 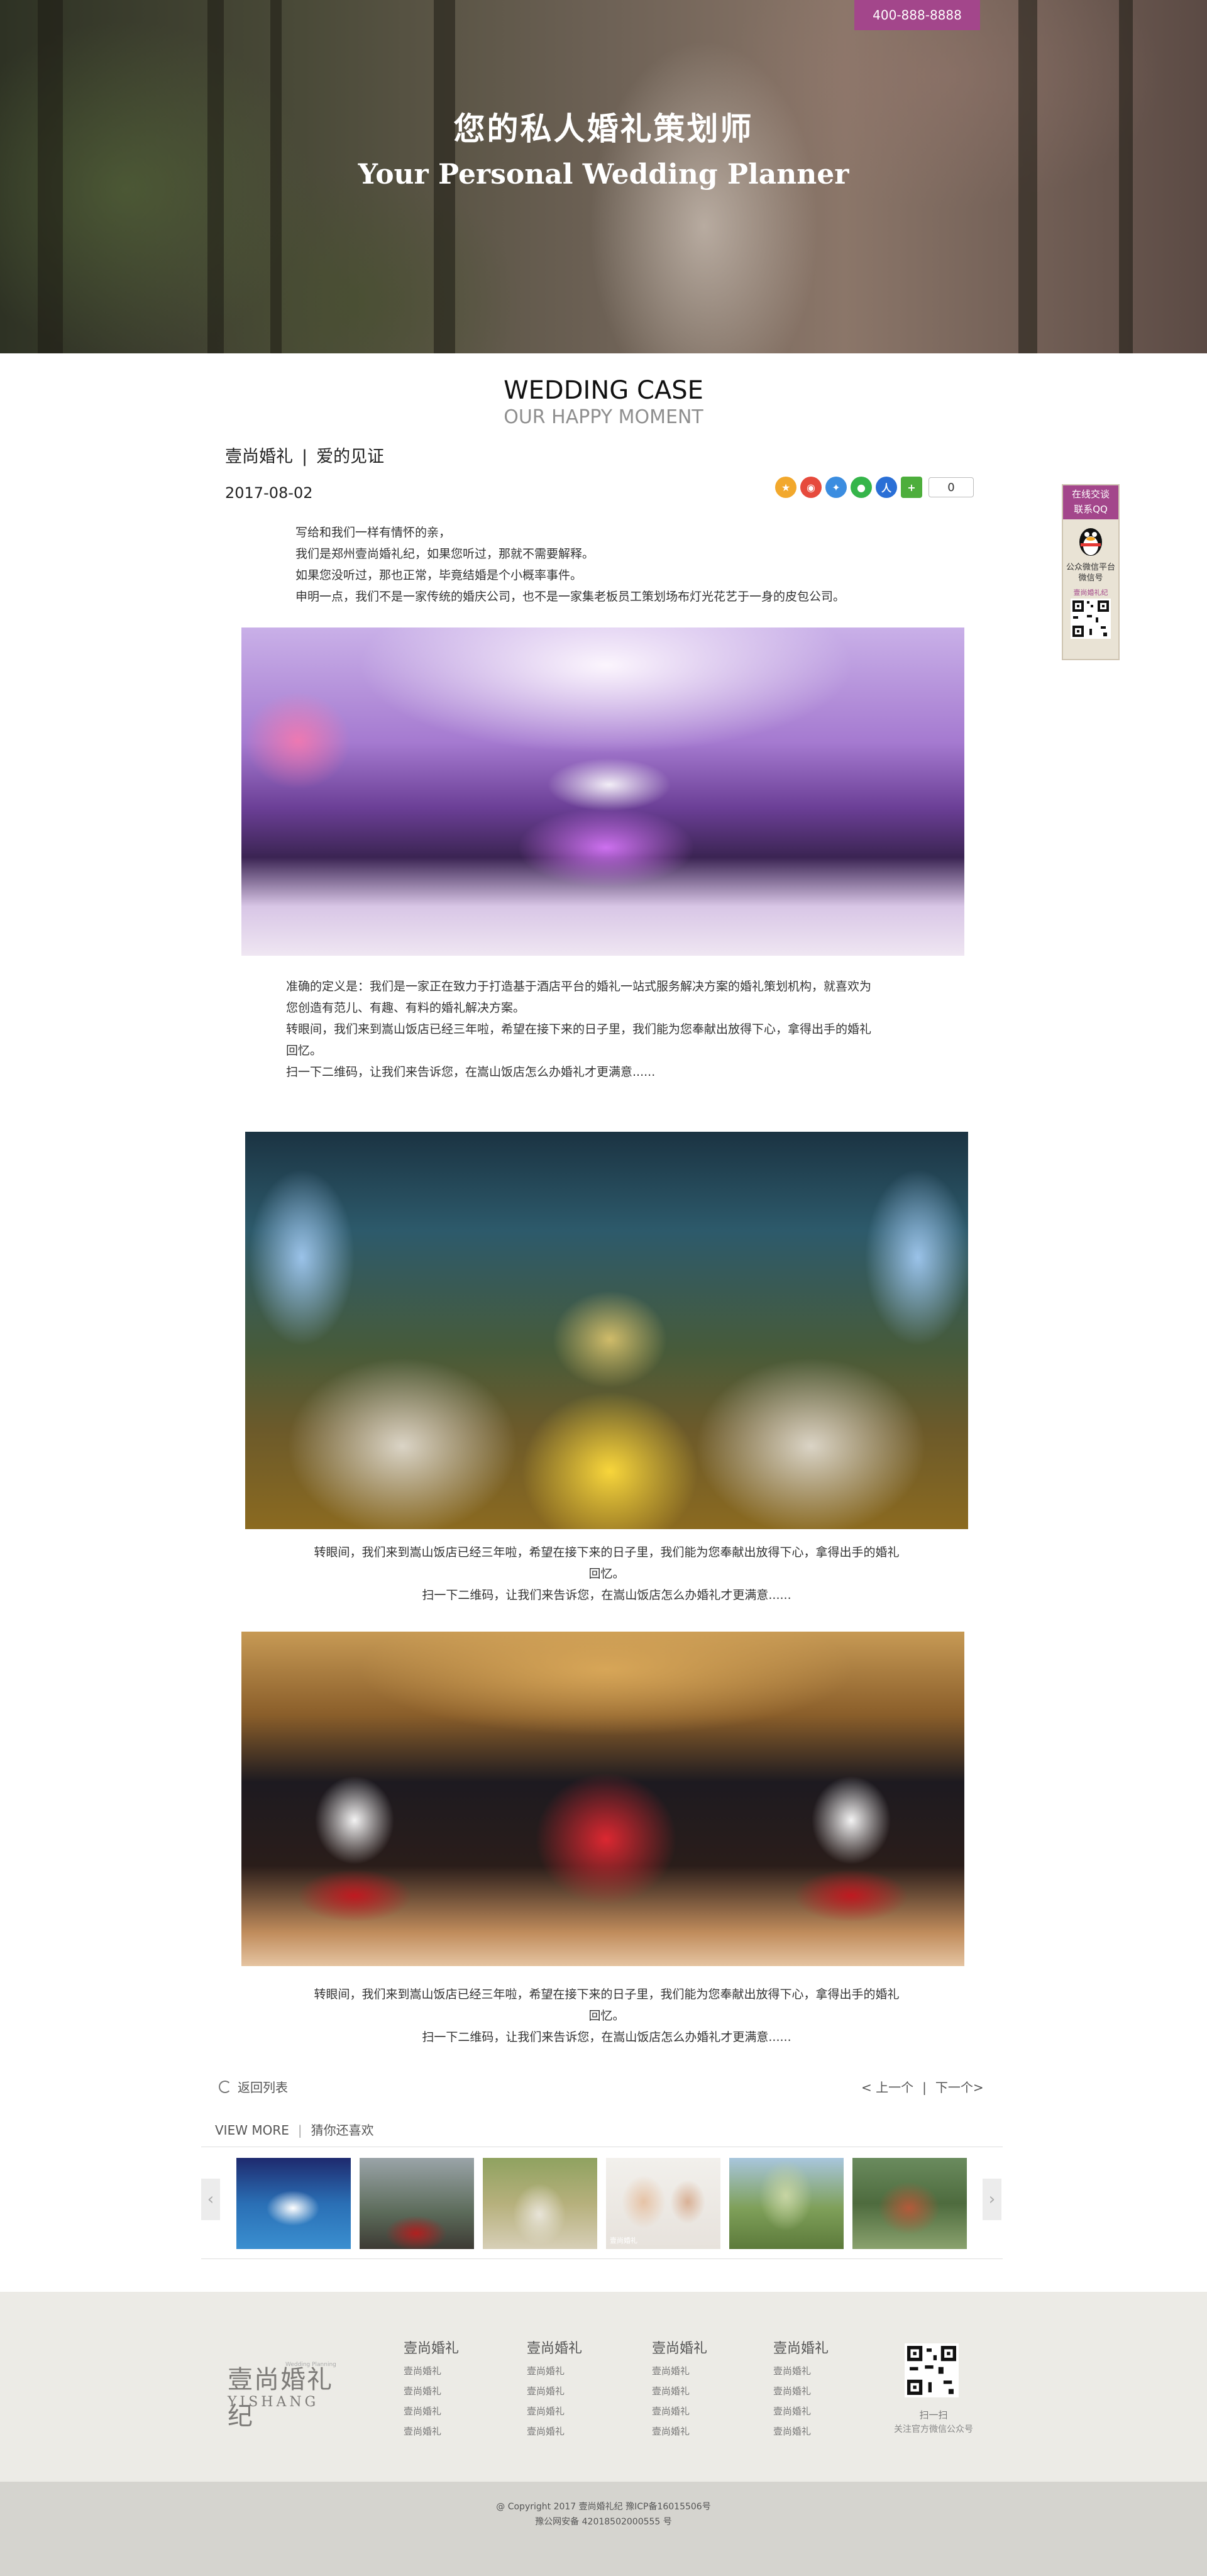 What do you see at coordinates (259, 457) in the screenshot?
I see `breadcrumb-brand: 壹尚婚礼` at bounding box center [259, 457].